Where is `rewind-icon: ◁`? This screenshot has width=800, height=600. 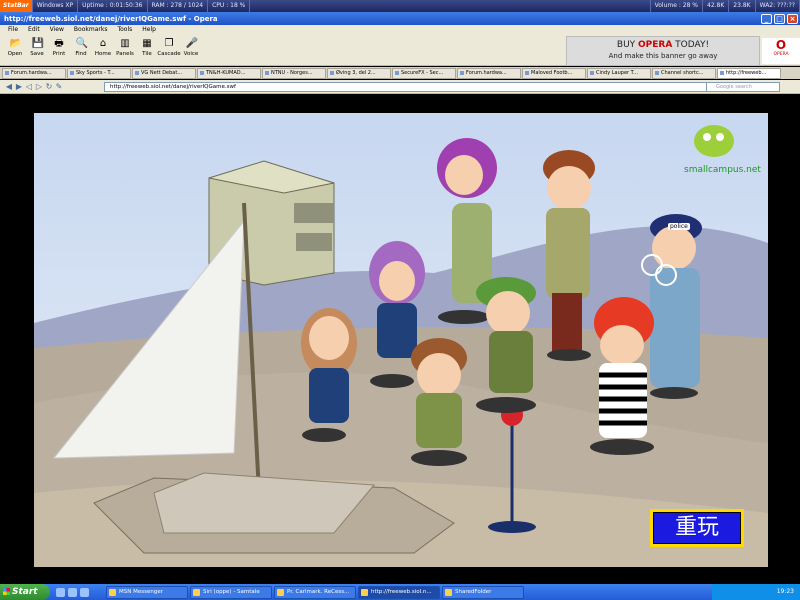
rewind-icon: ◁ is located at coordinates (29, 86).